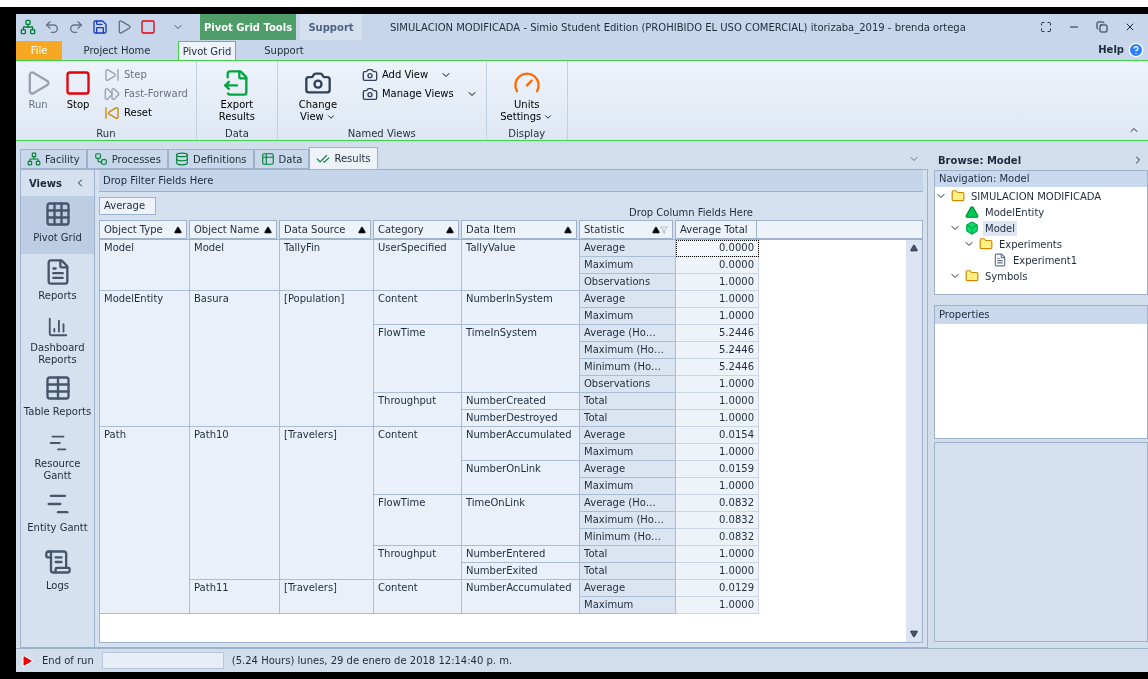  Describe the element at coordinates (717, 588) in the screenshot. I see `value-cell: 0.0129` at that location.